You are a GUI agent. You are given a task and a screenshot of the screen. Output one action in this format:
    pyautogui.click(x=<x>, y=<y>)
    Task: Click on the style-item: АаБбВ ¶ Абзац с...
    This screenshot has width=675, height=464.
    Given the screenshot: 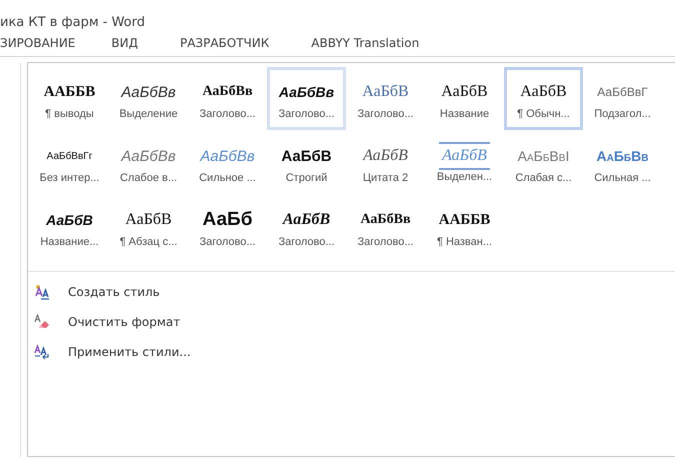 What is the action you would take?
    pyautogui.click(x=148, y=226)
    